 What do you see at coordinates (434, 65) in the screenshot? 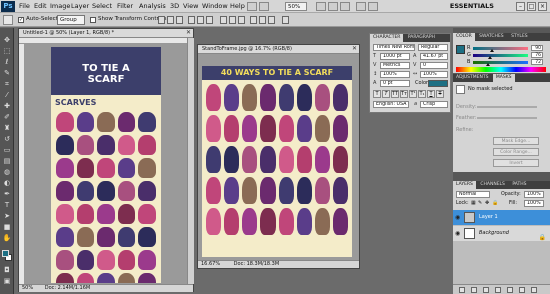
I see `tracking-field: 0` at bounding box center [434, 65].